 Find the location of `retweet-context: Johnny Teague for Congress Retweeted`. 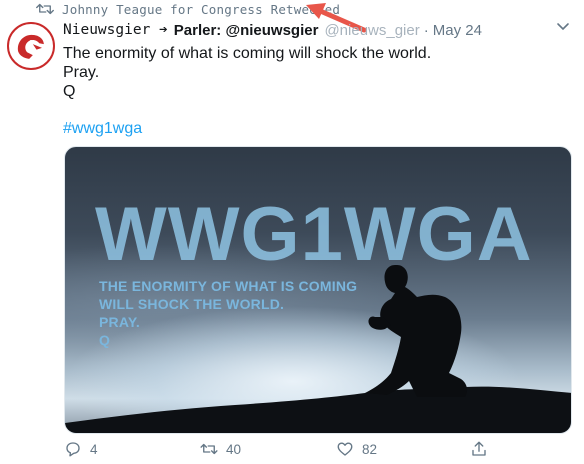

retweet-context: Johnny Teague for Congress Retweeted is located at coordinates (188, 9).